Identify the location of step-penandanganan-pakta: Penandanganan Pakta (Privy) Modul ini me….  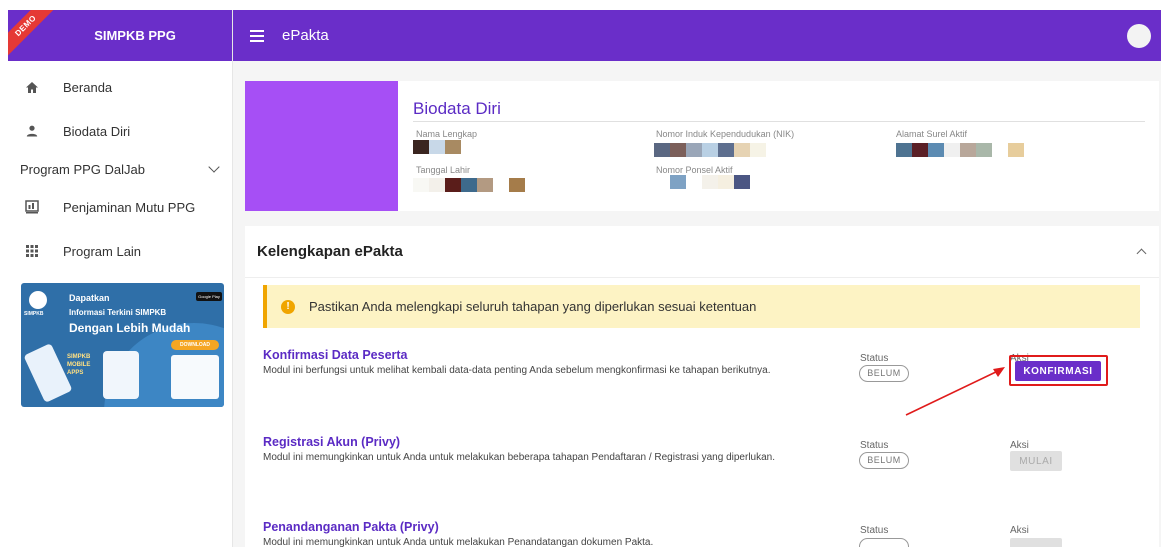
(703, 533).